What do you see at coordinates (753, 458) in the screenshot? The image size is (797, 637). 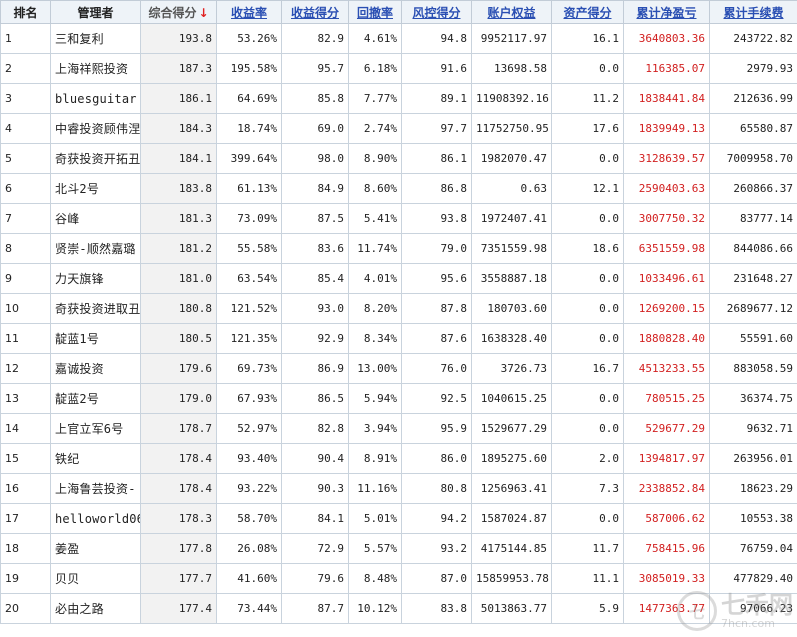 I see `cell-fees: 263956.01` at bounding box center [753, 458].